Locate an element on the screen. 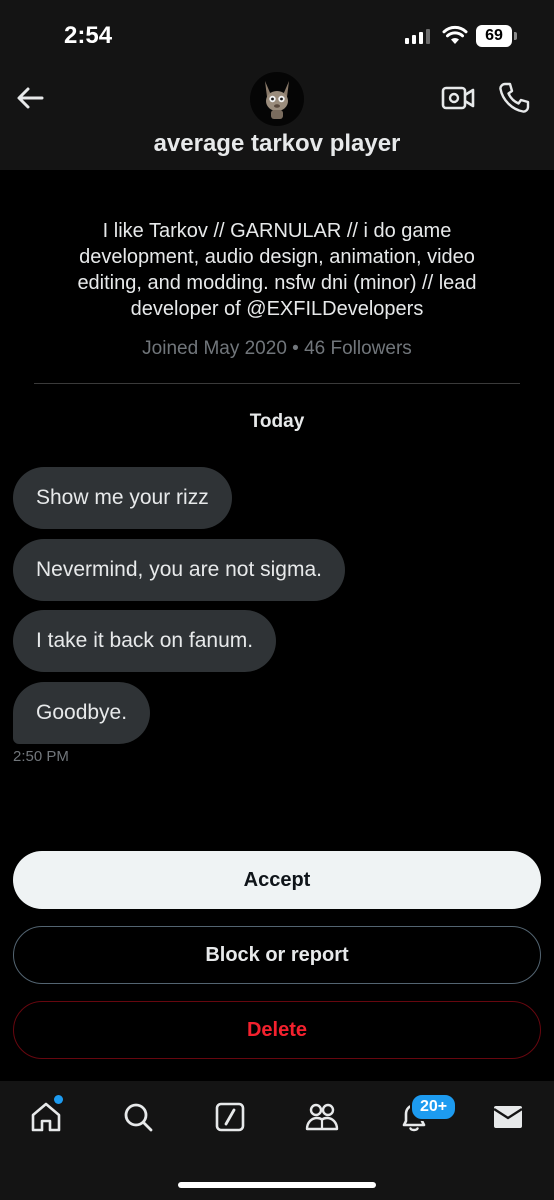 This screenshot has height=1200, width=554. search-icon is located at coordinates (138, 1117).